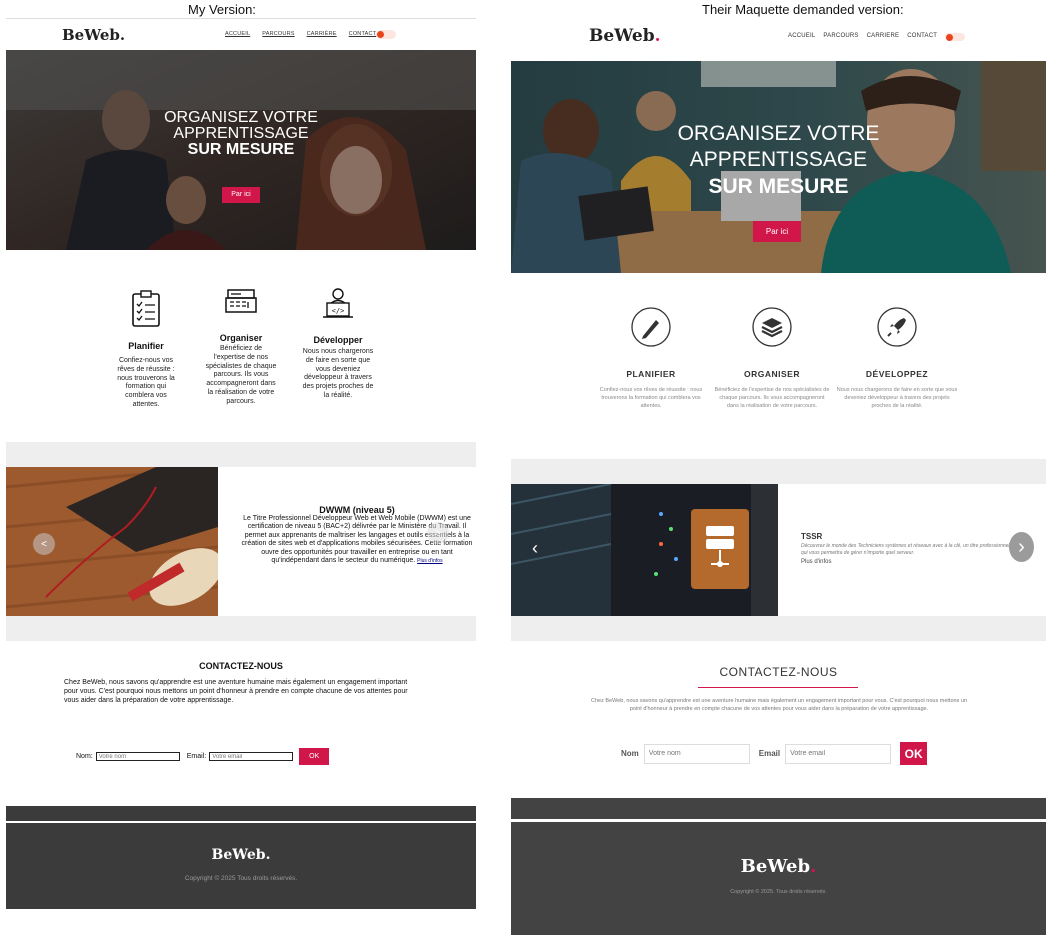  Describe the element at coordinates (1021, 547) in the screenshot. I see `carousel-next-button: ›` at that location.